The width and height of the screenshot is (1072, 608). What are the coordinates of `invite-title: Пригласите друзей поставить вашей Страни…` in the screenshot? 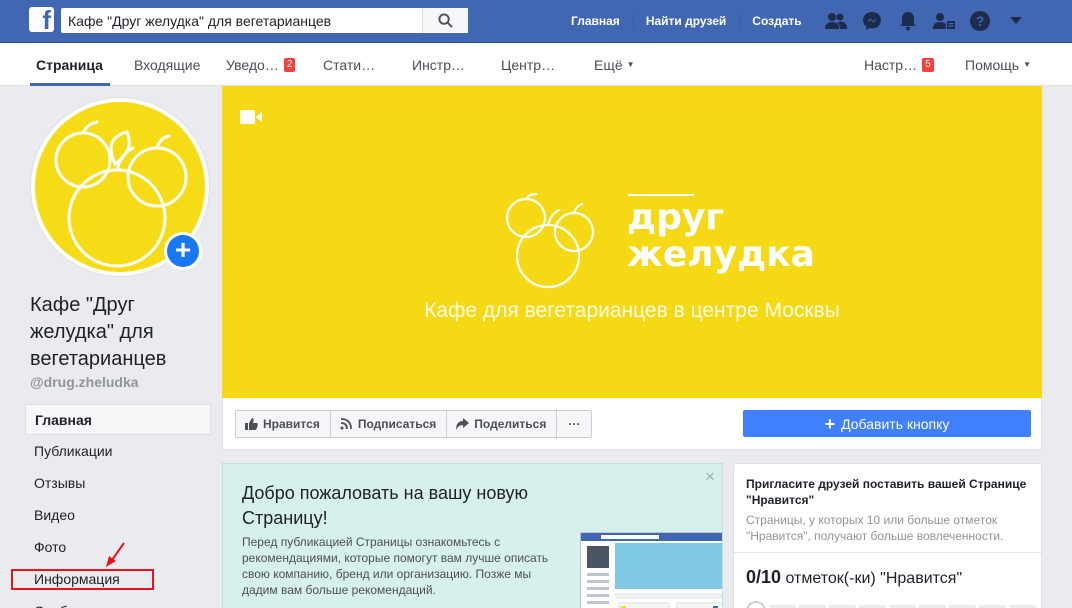 It's located at (886, 492).